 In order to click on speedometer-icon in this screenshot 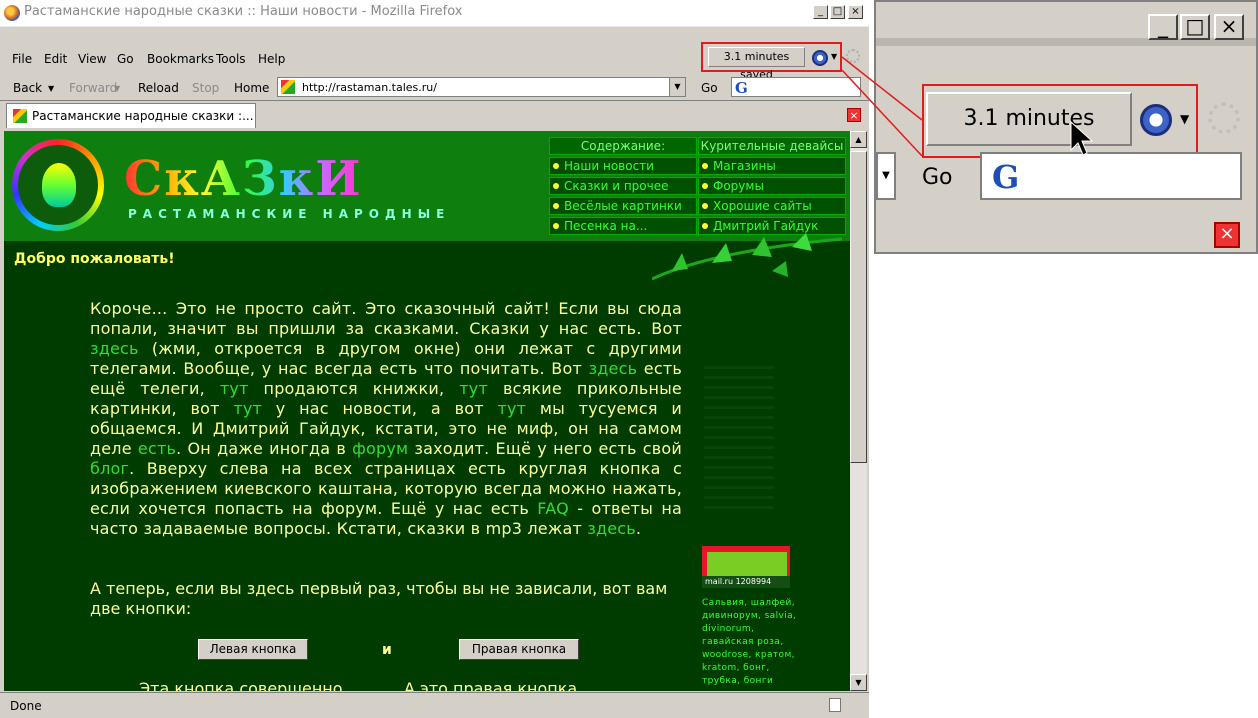, I will do `click(820, 58)`.